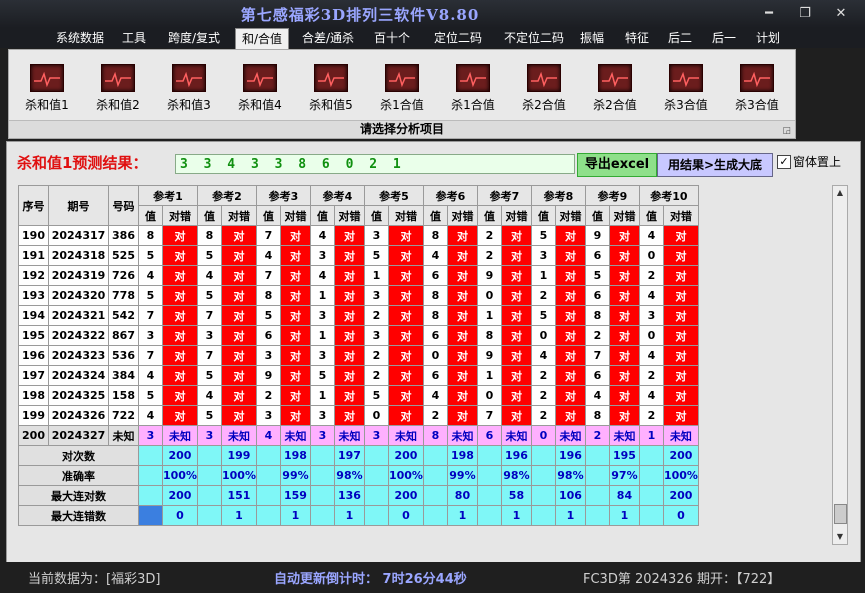 Image resolution: width=865 pixels, height=593 pixels. I want to click on stats-value: 58, so click(516, 495).